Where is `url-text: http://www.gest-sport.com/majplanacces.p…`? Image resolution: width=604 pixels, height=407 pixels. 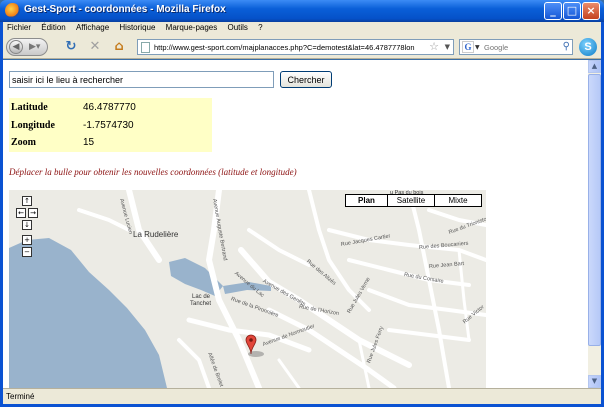 url-text: http://www.gest-sport.com/majplanacces.p… is located at coordinates (289, 47).